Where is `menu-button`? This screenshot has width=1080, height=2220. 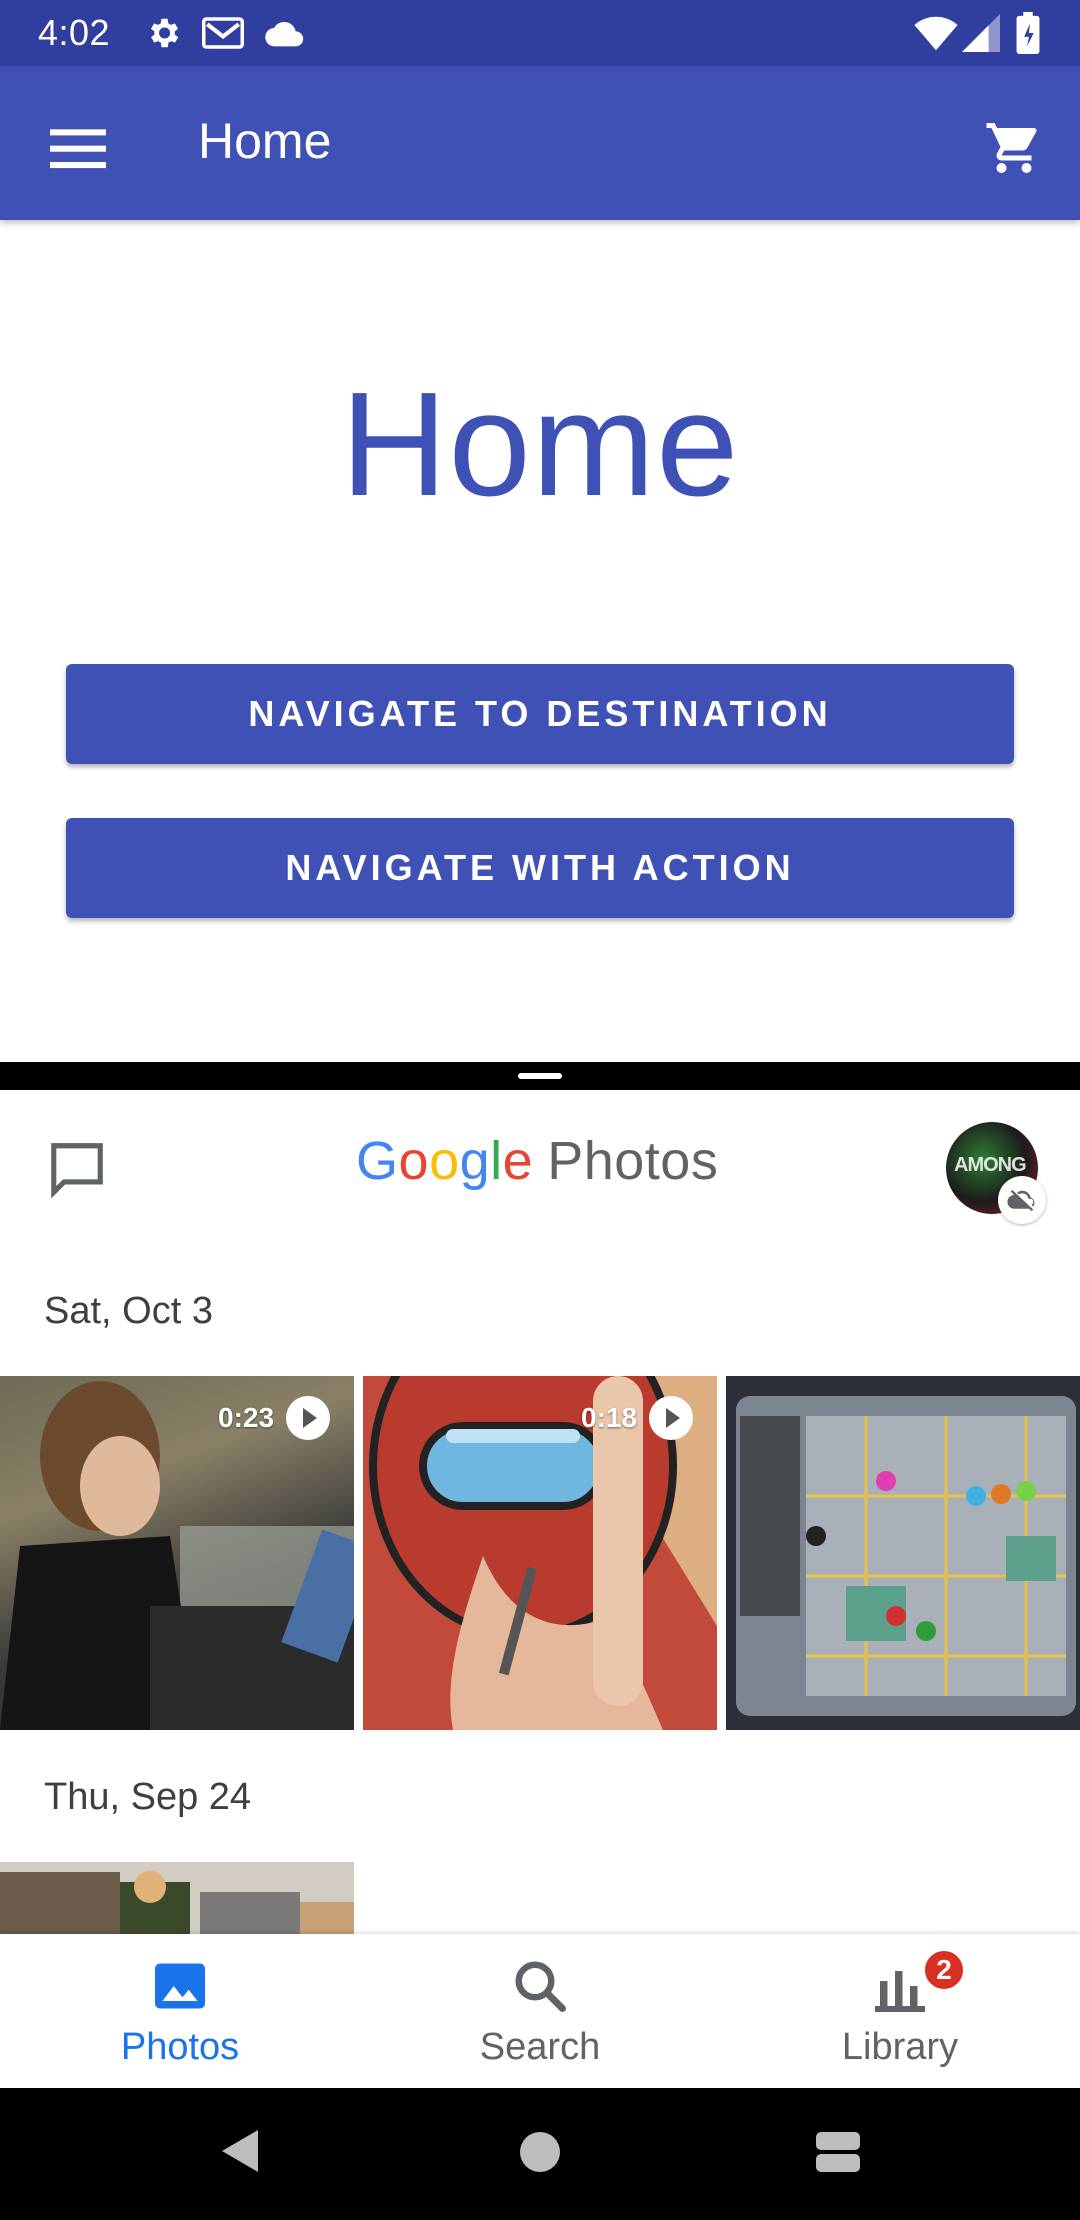
menu-button is located at coordinates (78, 148).